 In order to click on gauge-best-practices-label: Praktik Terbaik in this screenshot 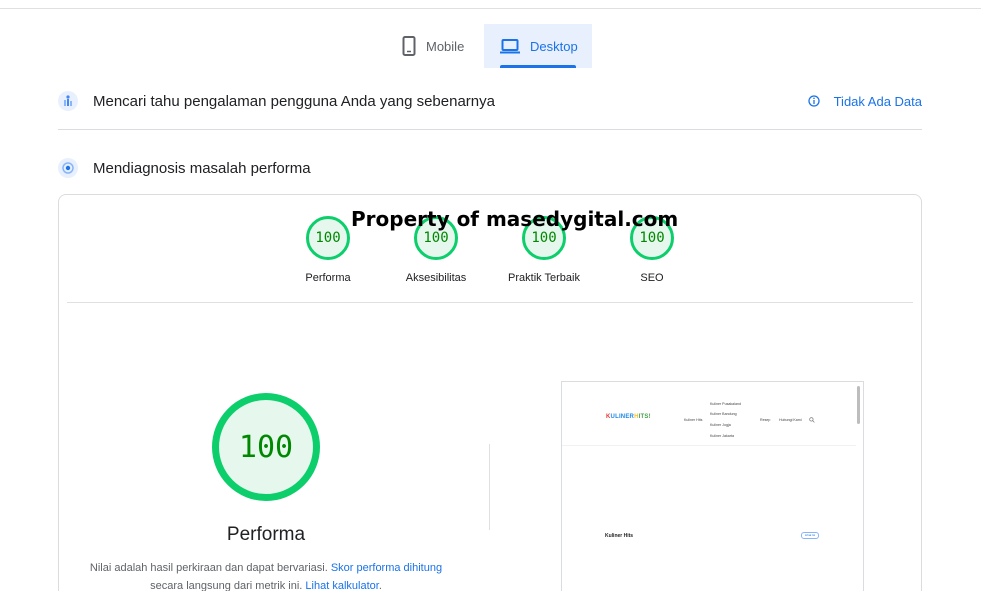, I will do `click(544, 278)`.